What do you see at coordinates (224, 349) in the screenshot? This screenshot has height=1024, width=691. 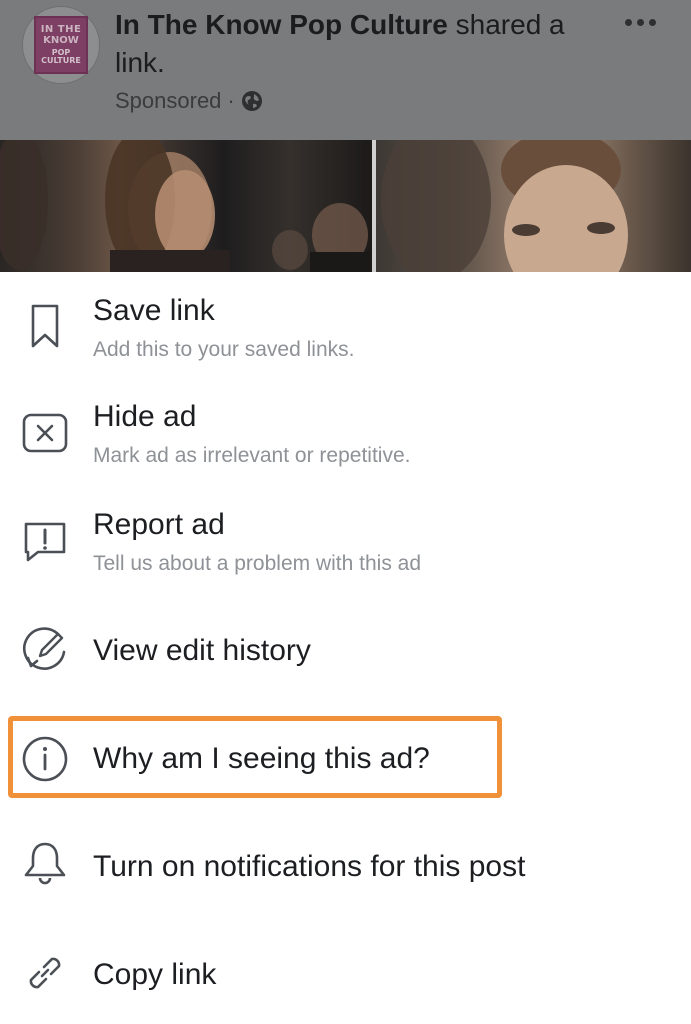 I see `menu-item-sublabel: Add this to your saved links.` at bounding box center [224, 349].